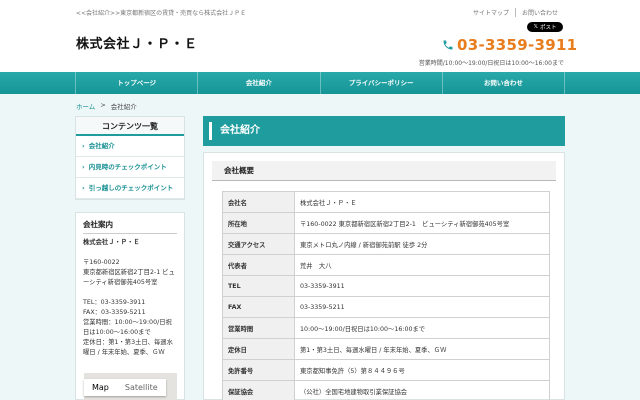 This screenshot has width=640, height=400. I want to click on info-hours: 営業時間：10:00〜19:00/日祝日は10:00〜16:00まで, so click(127, 327).